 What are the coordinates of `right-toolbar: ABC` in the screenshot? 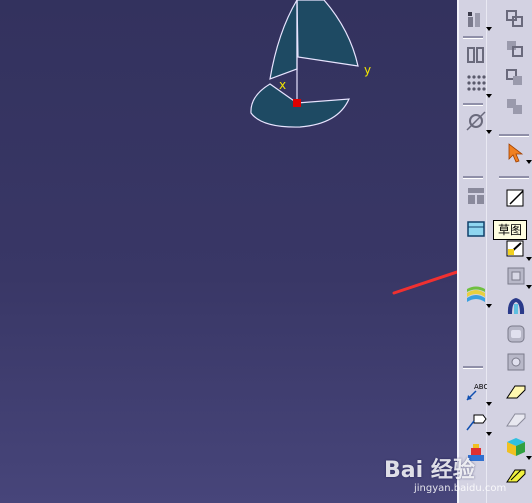 It's located at (494, 251).